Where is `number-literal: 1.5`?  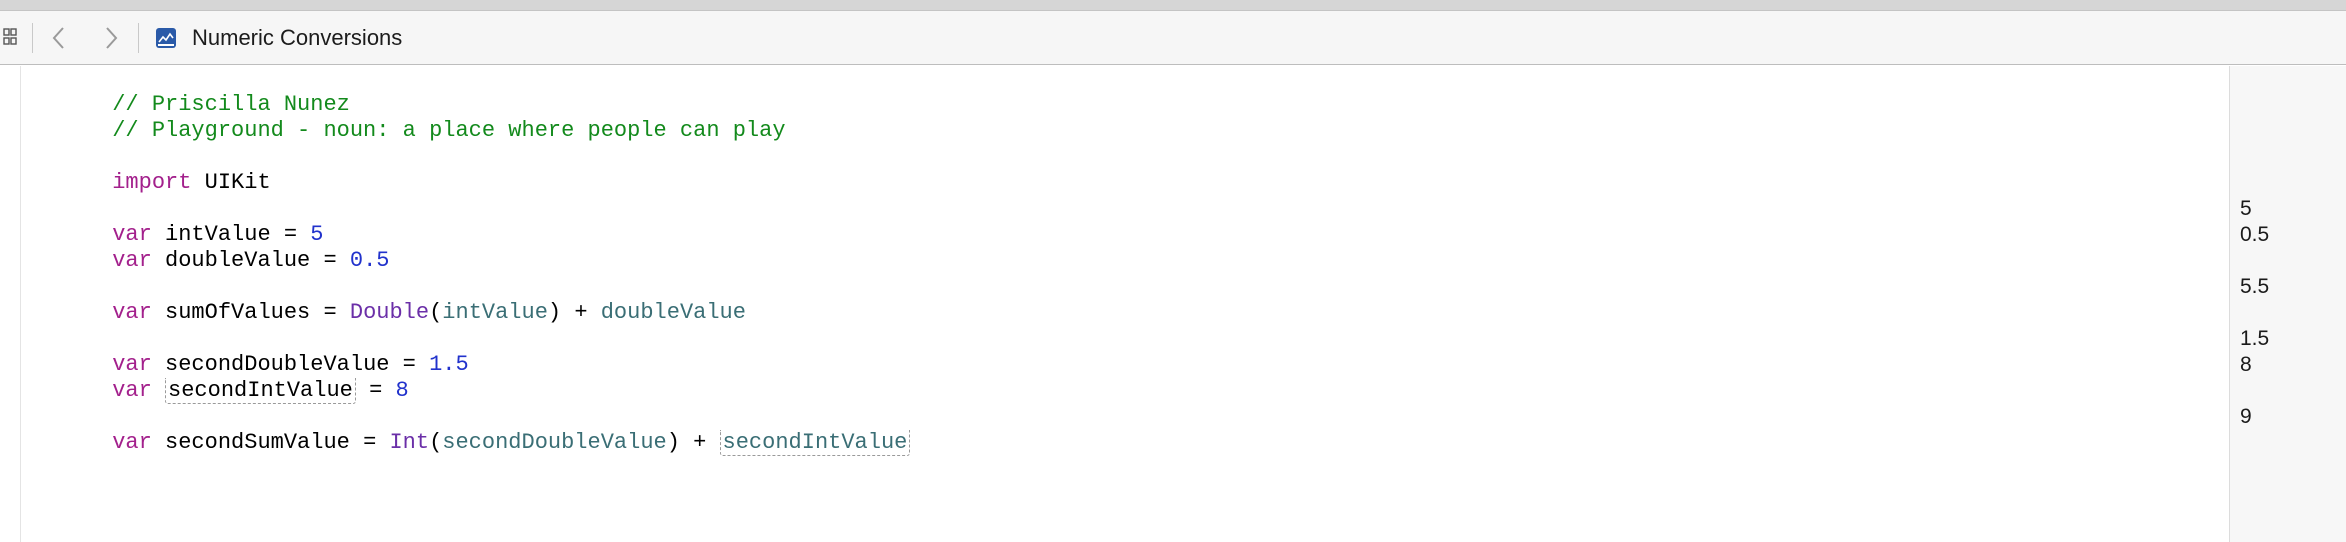
number-literal: 1.5 is located at coordinates (449, 364).